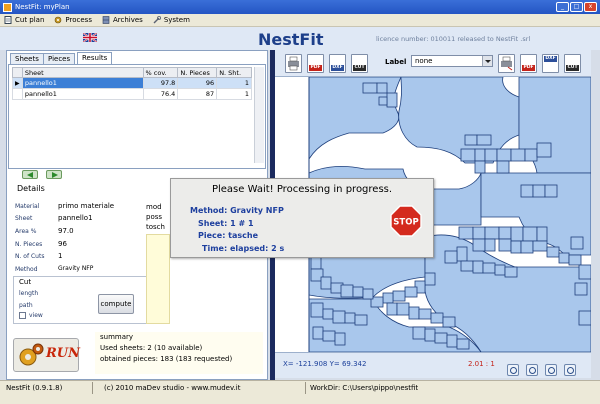 This screenshot has width=600, height=404. What do you see at coordinates (176, 20) in the screenshot?
I see `menu-label: System` at bounding box center [176, 20].